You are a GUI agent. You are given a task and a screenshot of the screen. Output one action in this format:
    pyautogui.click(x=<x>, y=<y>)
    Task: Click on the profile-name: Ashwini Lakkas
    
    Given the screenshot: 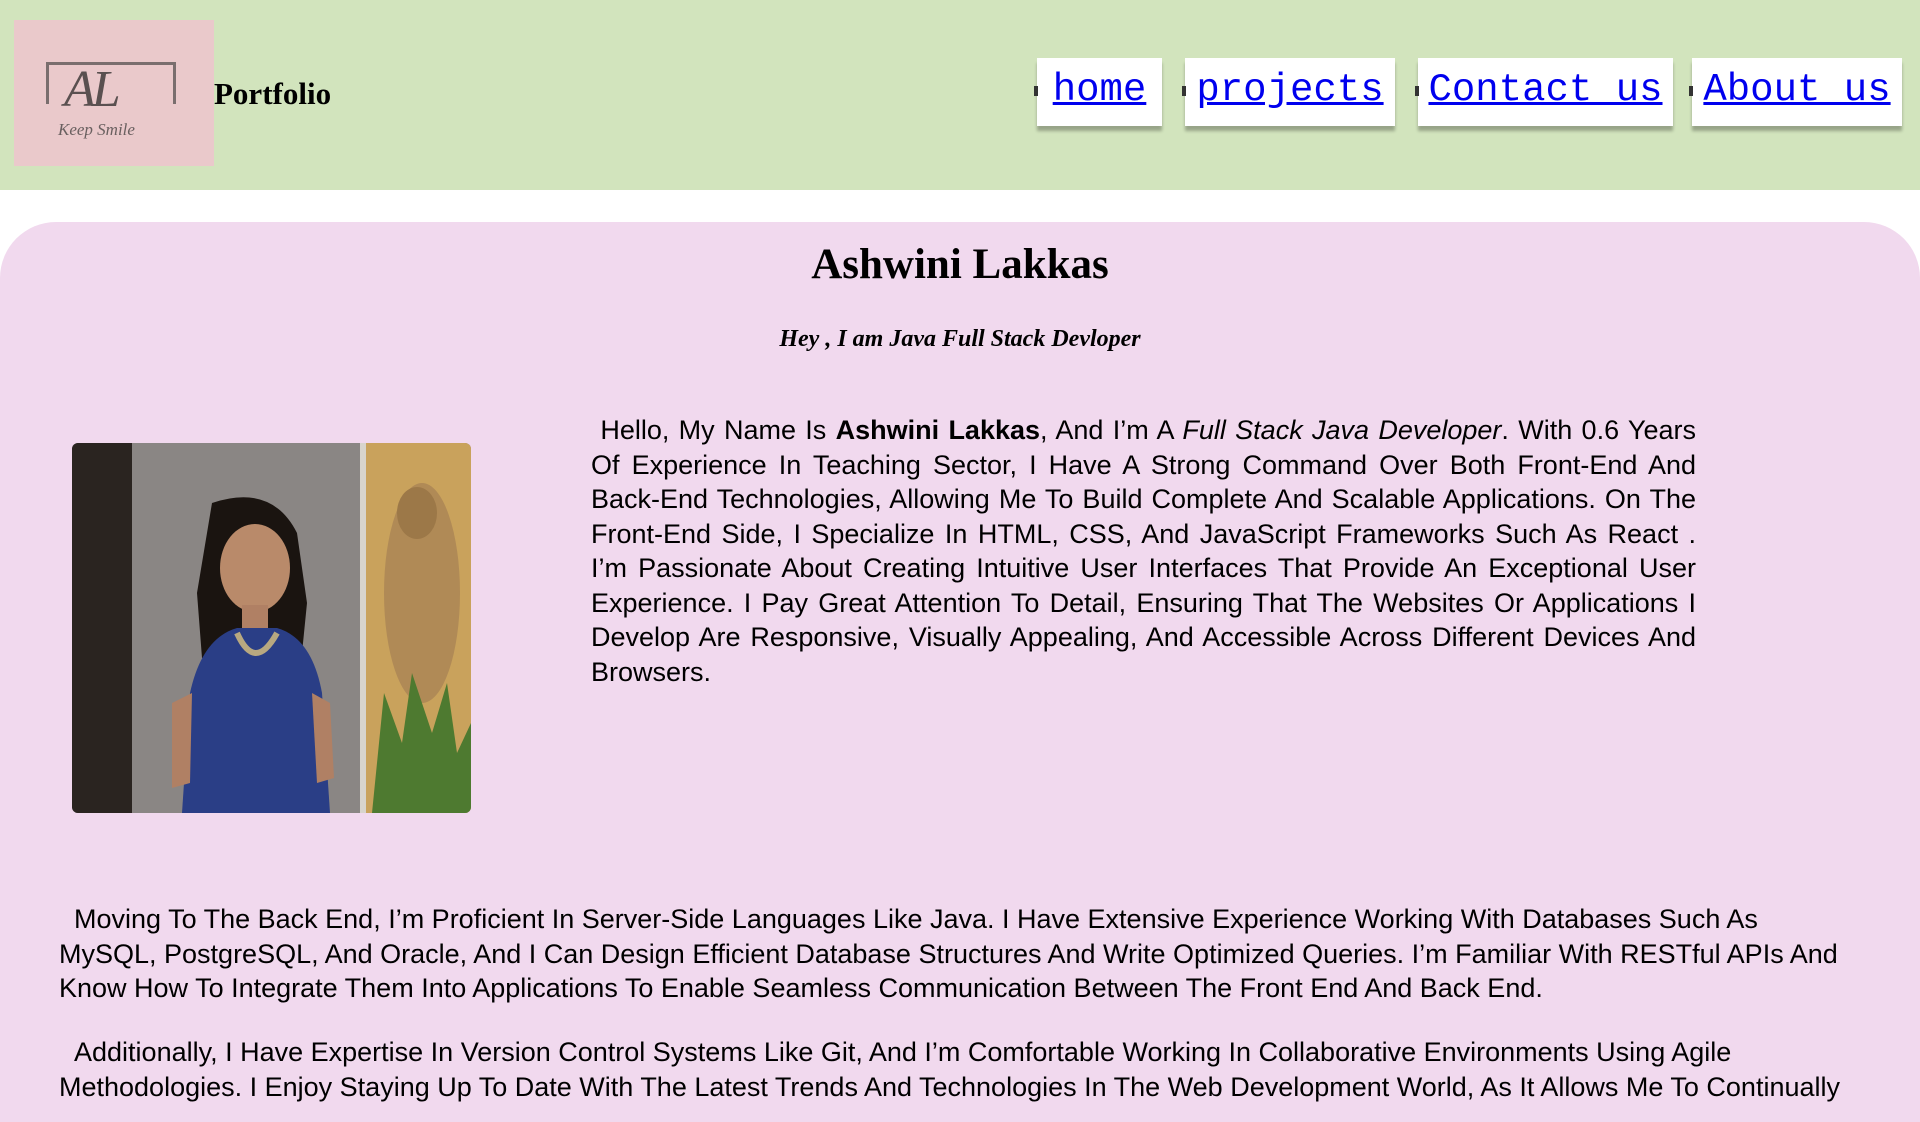 What is the action you would take?
    pyautogui.click(x=960, y=264)
    